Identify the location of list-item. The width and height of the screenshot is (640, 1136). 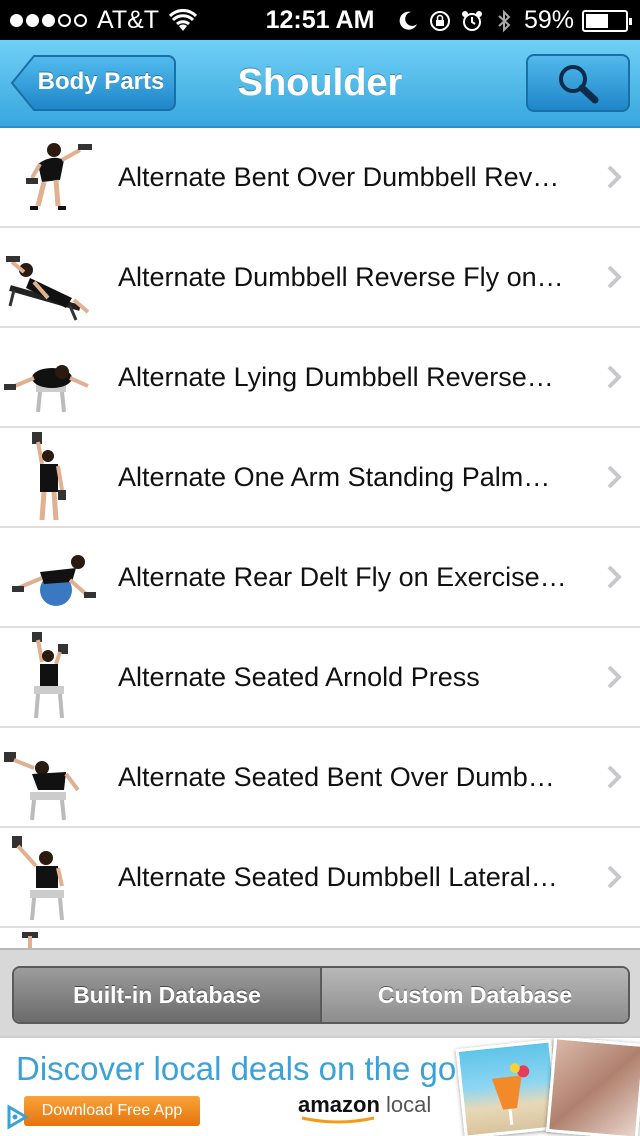
(320, 938).